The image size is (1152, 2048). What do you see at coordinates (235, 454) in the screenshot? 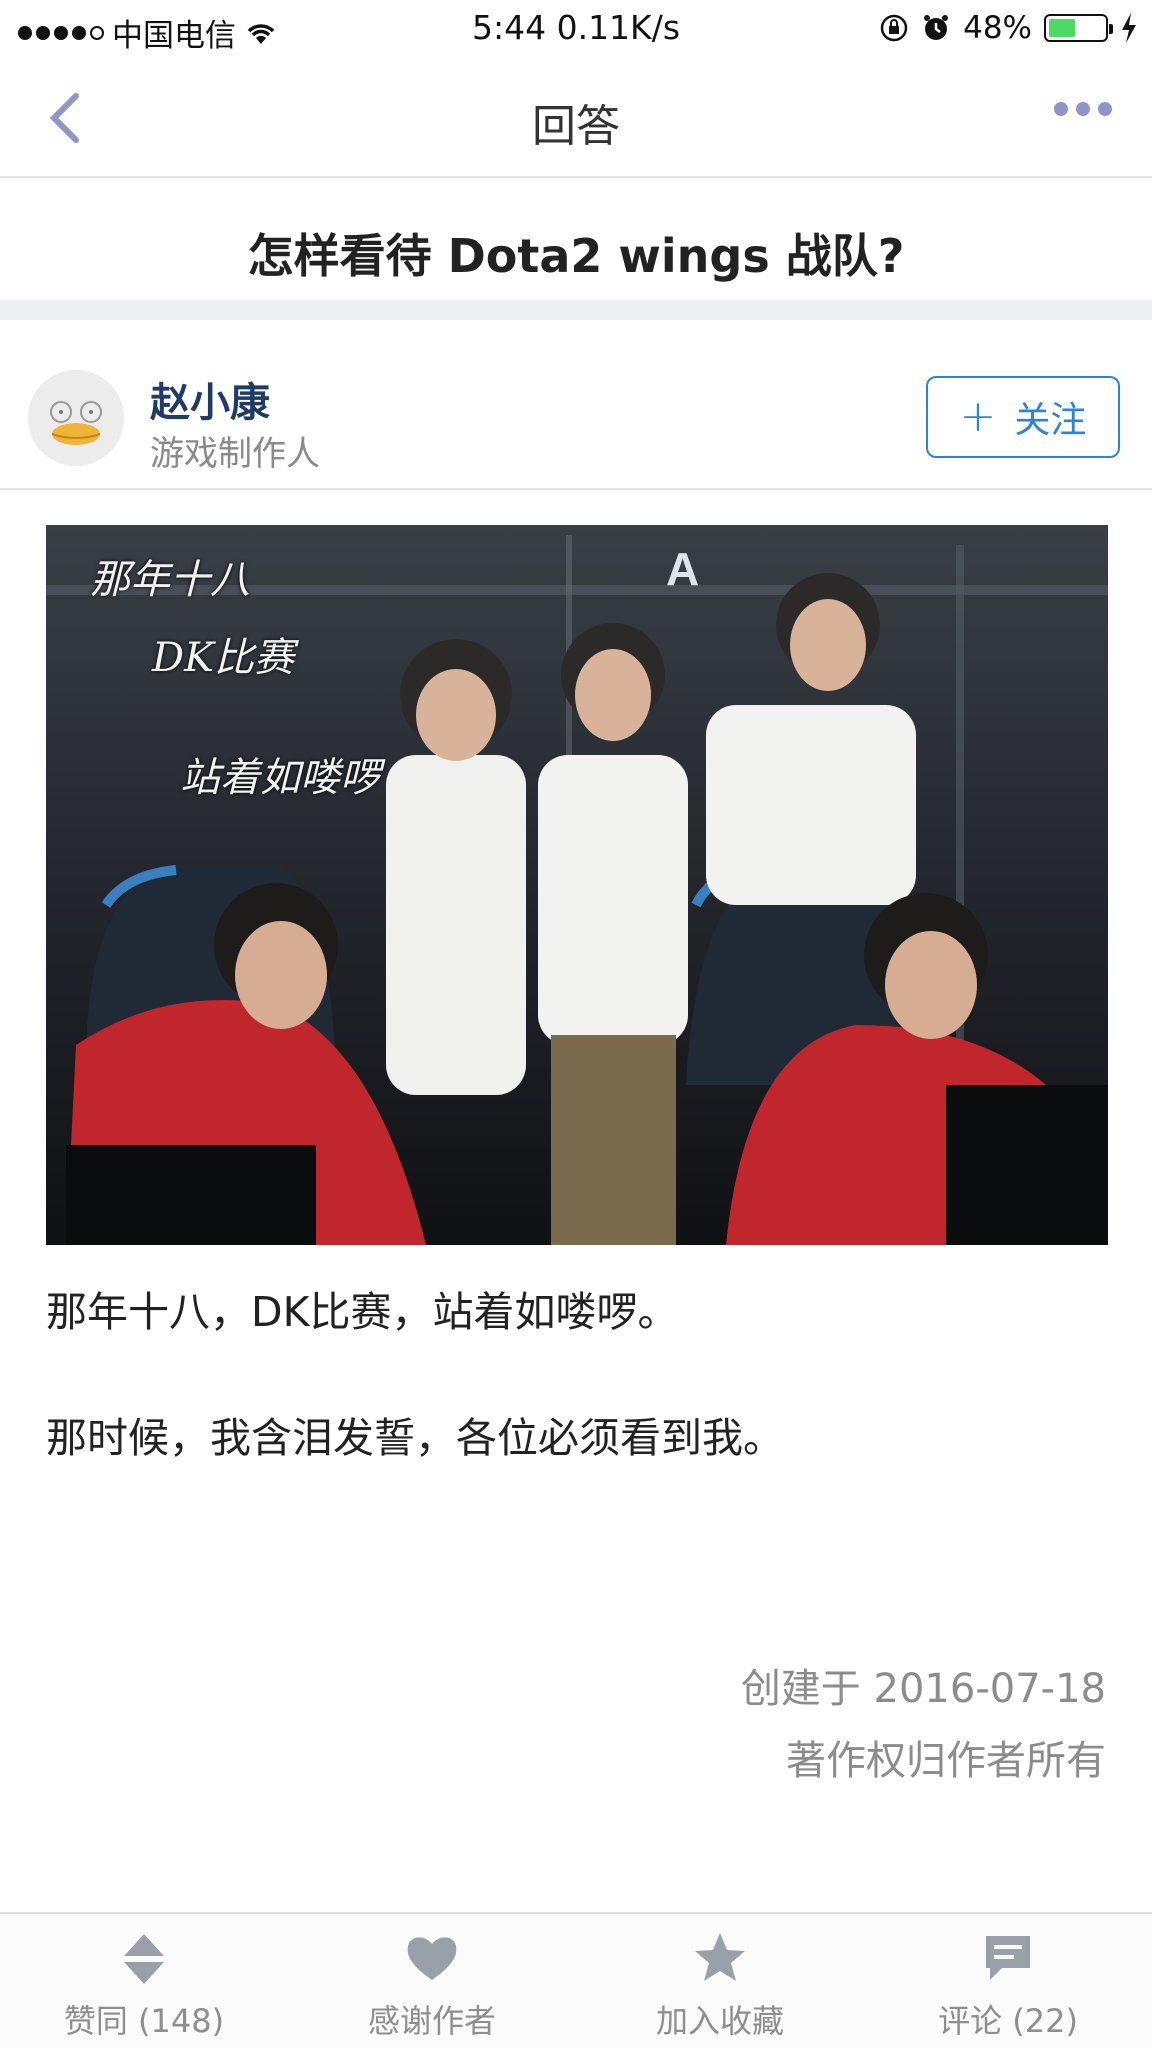
I see `author-title: 游戏制作人` at bounding box center [235, 454].